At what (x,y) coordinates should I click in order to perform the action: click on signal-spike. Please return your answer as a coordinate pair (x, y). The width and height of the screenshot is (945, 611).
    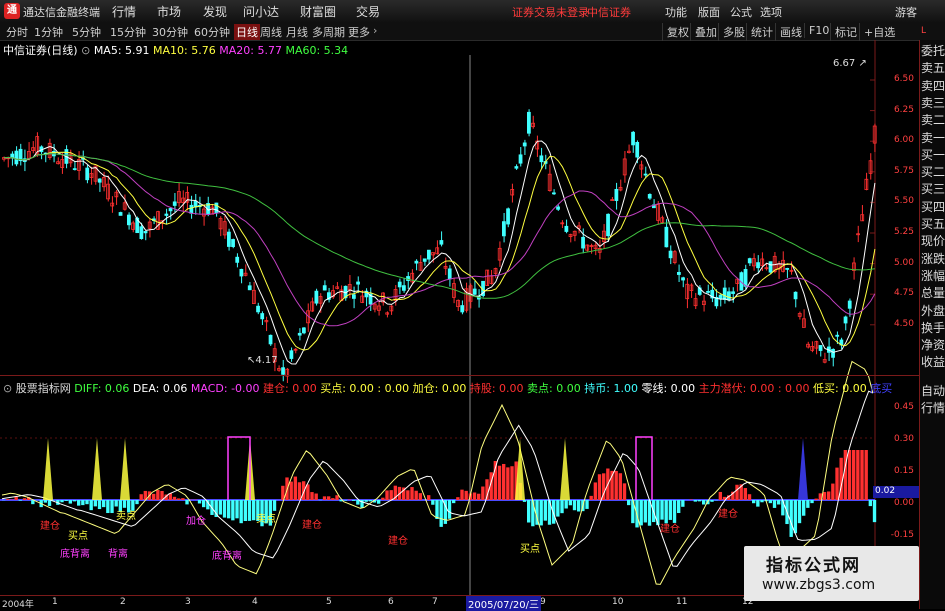
    Looking at the image, I should click on (803, 469).